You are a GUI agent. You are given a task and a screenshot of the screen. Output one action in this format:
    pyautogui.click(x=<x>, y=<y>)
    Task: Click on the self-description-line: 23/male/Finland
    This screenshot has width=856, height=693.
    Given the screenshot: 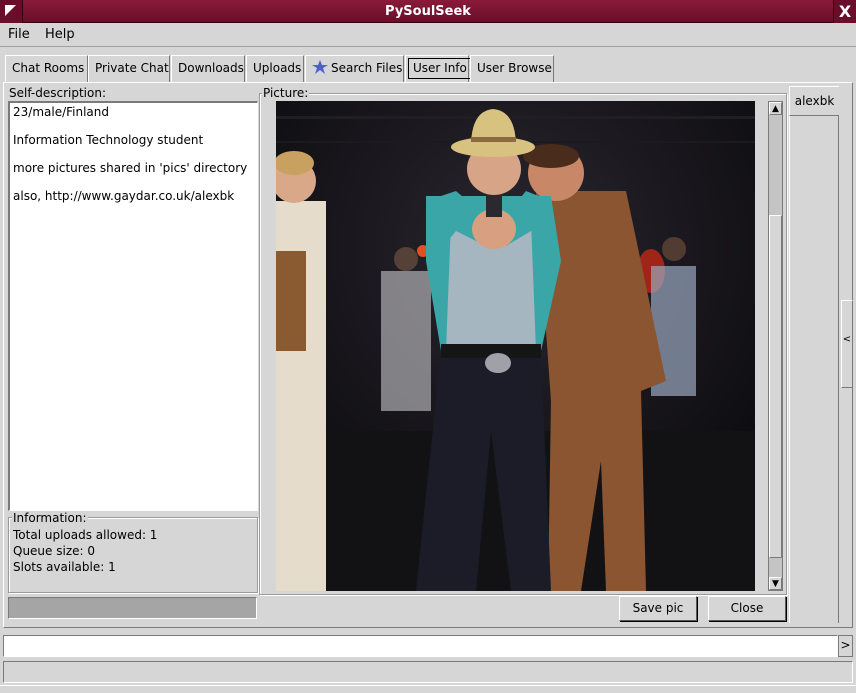 What is the action you would take?
    pyautogui.click(x=61, y=112)
    